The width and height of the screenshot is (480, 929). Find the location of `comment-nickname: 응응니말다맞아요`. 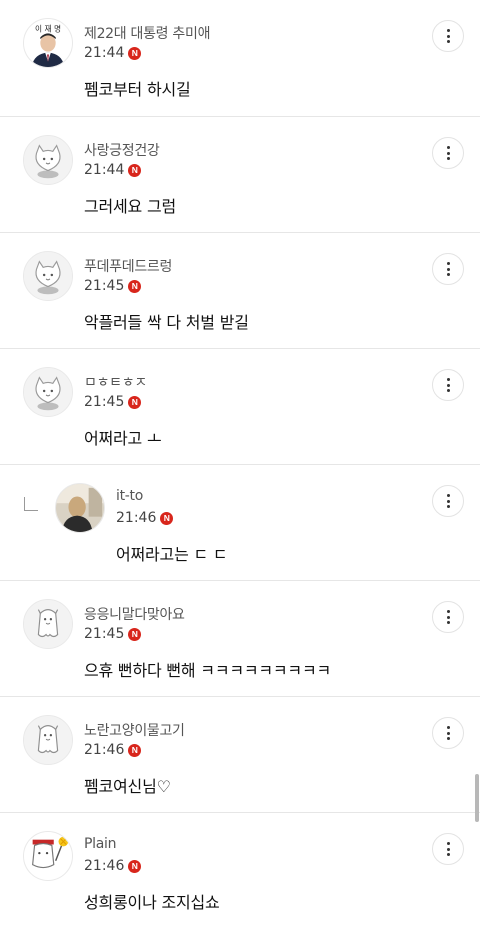

comment-nickname: 응응니말다맞아요 is located at coordinates (134, 614).